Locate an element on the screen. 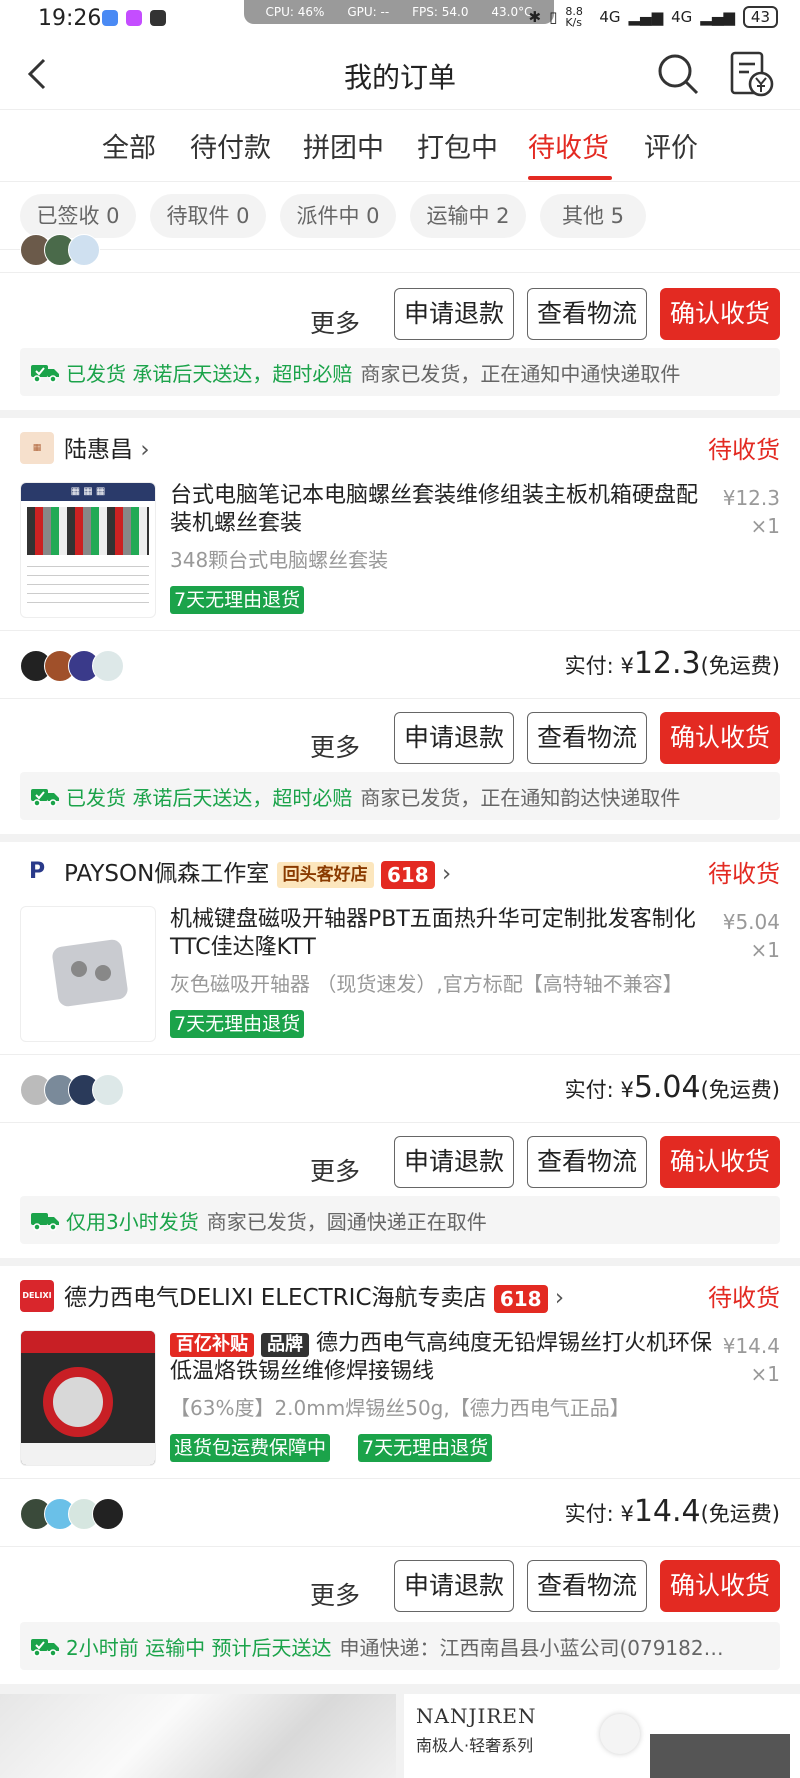  amount-paid: 实付: ¥14.4(免运费) is located at coordinates (672, 1511).